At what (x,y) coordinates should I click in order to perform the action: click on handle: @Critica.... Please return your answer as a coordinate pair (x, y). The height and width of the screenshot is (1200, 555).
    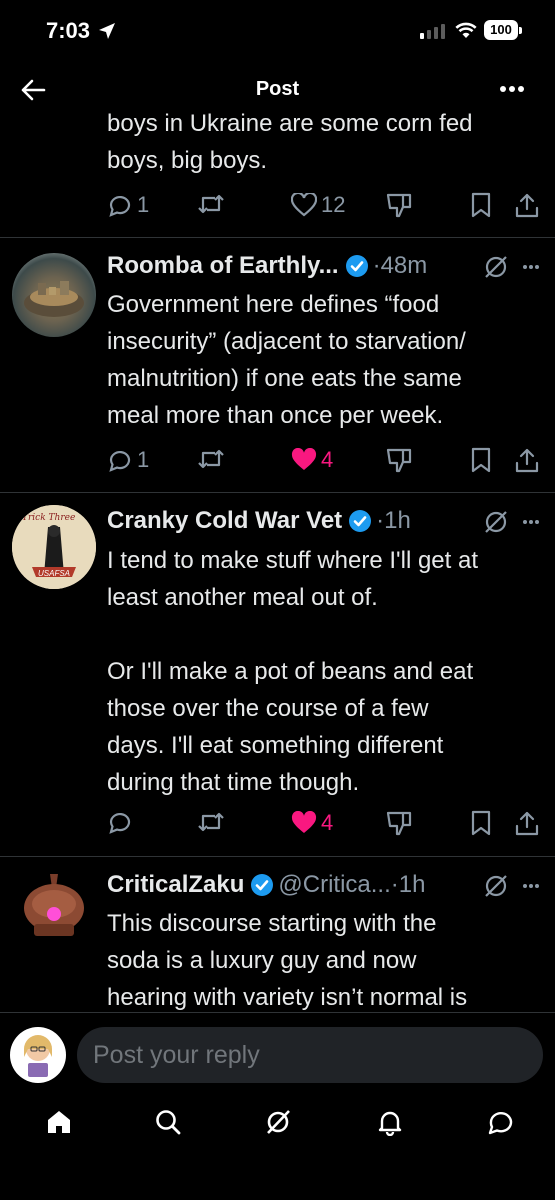
    Looking at the image, I should click on (334, 885).